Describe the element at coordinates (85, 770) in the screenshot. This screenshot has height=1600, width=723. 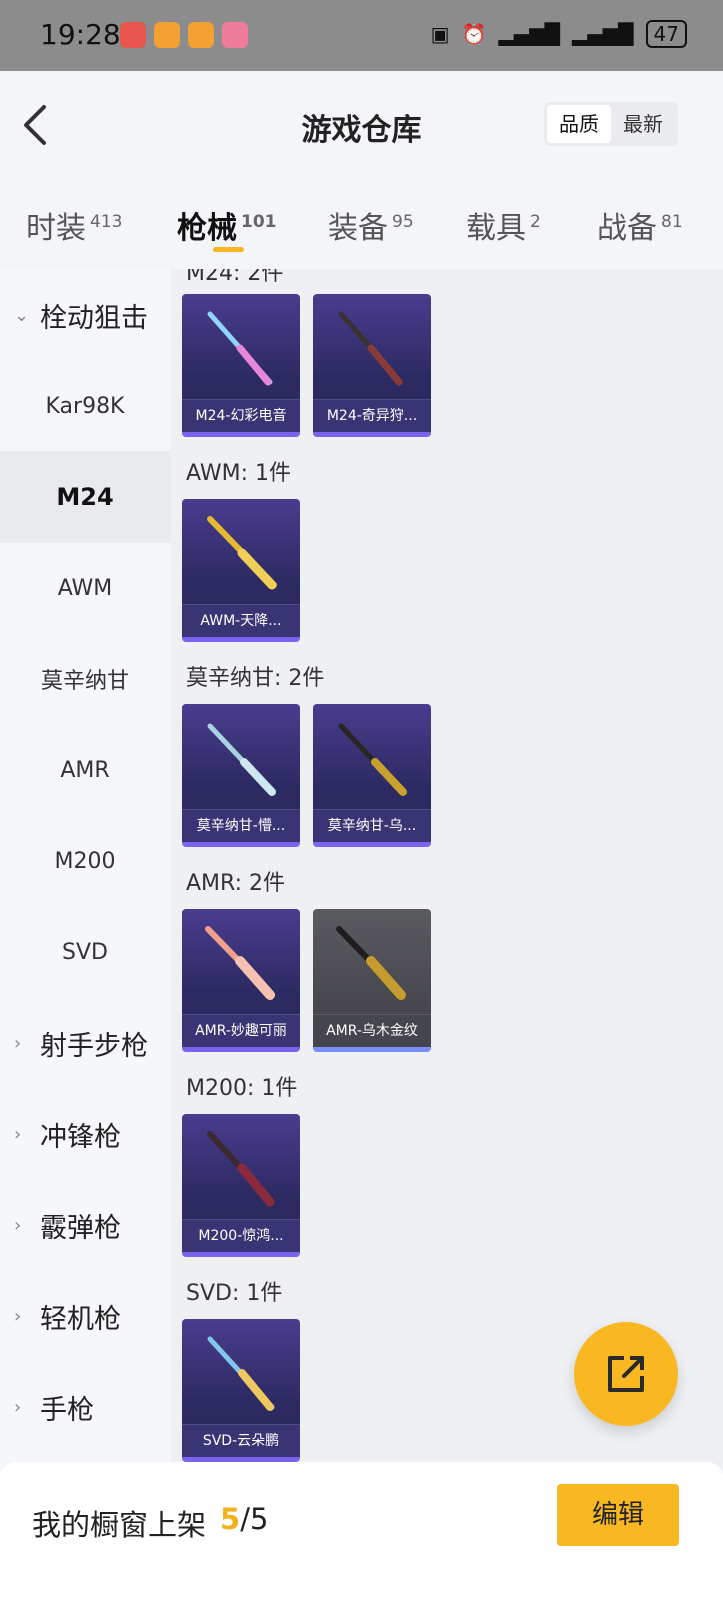
I see `sidebar-item-amr: AMR` at that location.